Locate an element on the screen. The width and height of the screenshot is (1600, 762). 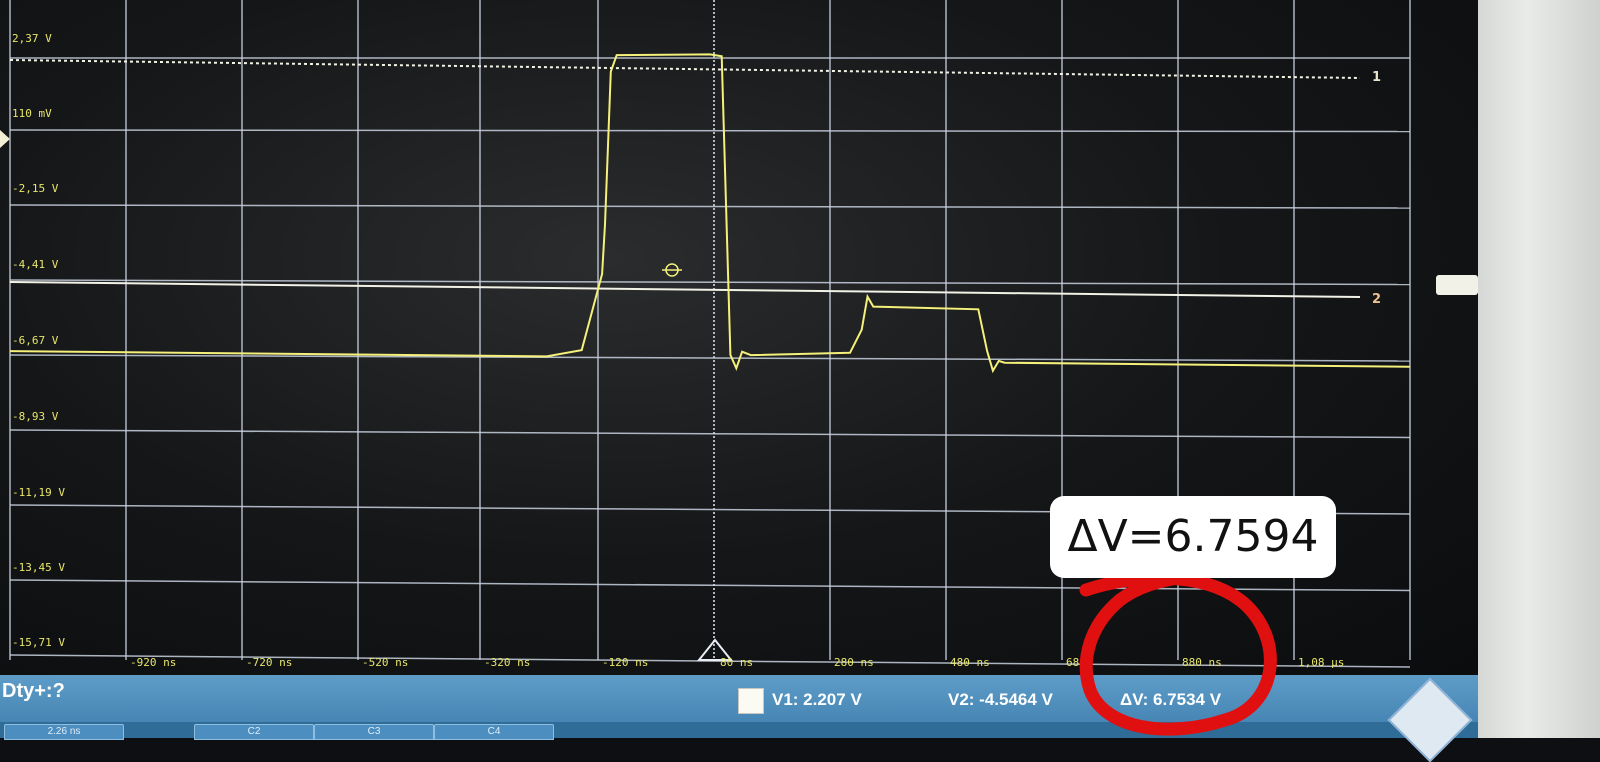
v2-readout: V2: -4.5464 V is located at coordinates (1000, 699).